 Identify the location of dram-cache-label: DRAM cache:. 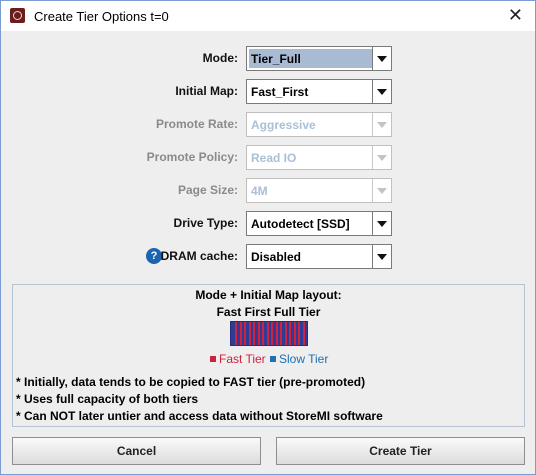
(199, 256).